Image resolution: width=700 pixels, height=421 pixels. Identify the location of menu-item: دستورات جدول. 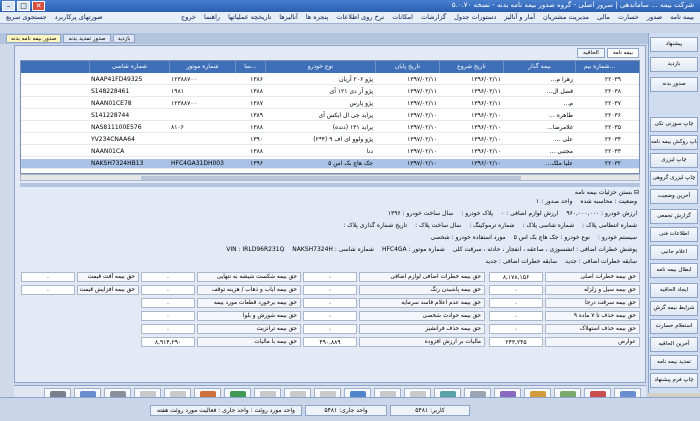
(475, 17).